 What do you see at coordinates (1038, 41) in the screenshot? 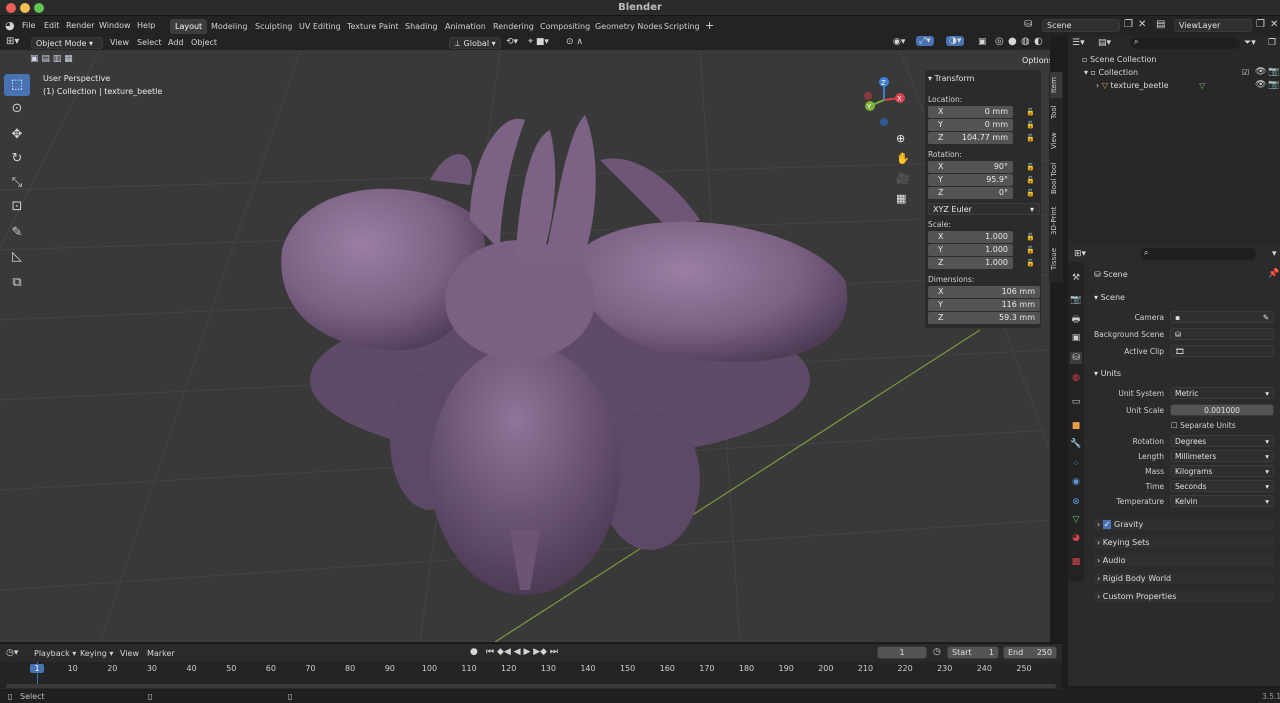
I see `shading-rendered-icon: ◐` at bounding box center [1038, 41].